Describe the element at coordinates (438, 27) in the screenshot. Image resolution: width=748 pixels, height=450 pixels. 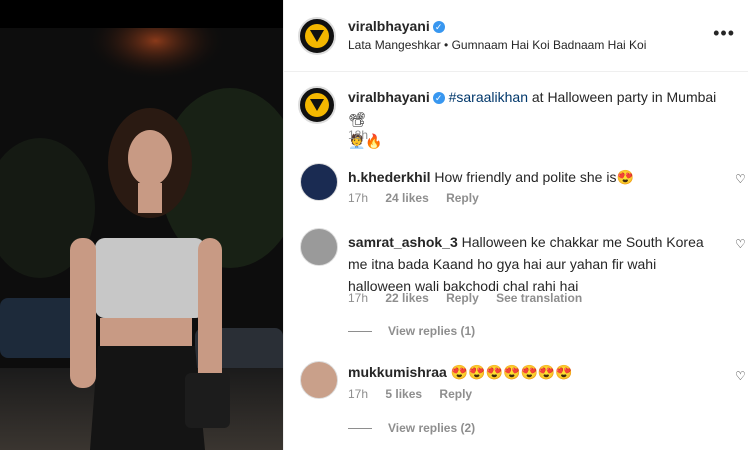
I see `verified-badge-icon: ✓` at that location.